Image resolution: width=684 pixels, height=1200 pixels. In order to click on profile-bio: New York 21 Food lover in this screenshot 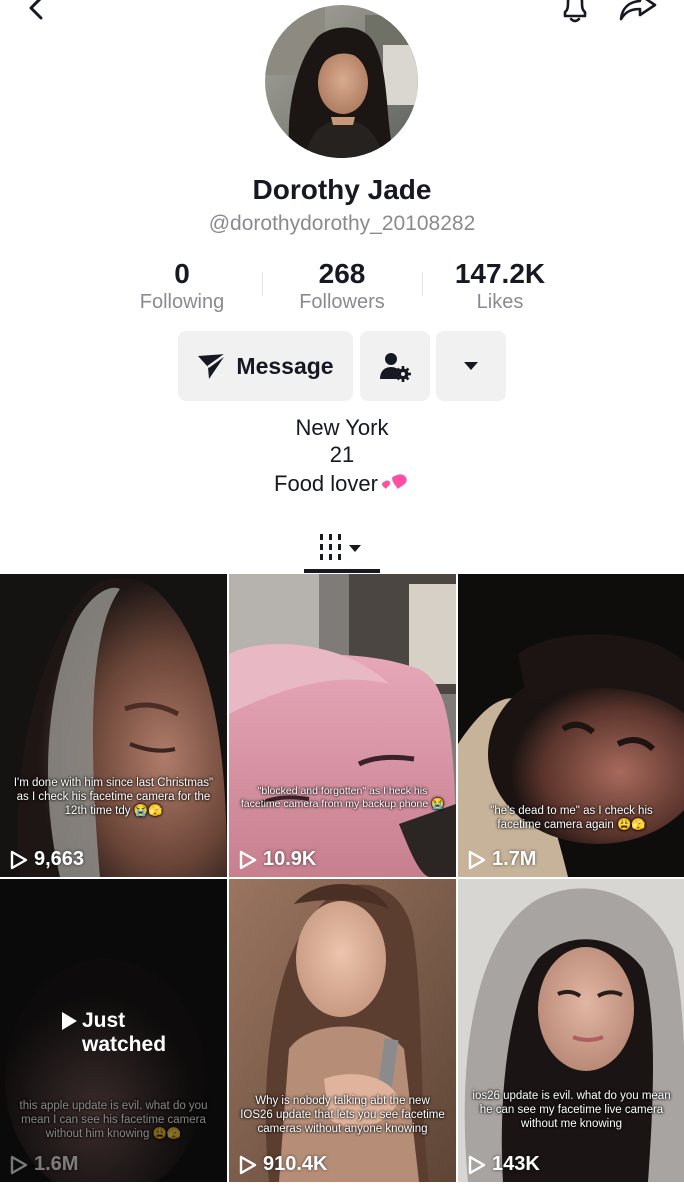, I will do `click(342, 455)`.